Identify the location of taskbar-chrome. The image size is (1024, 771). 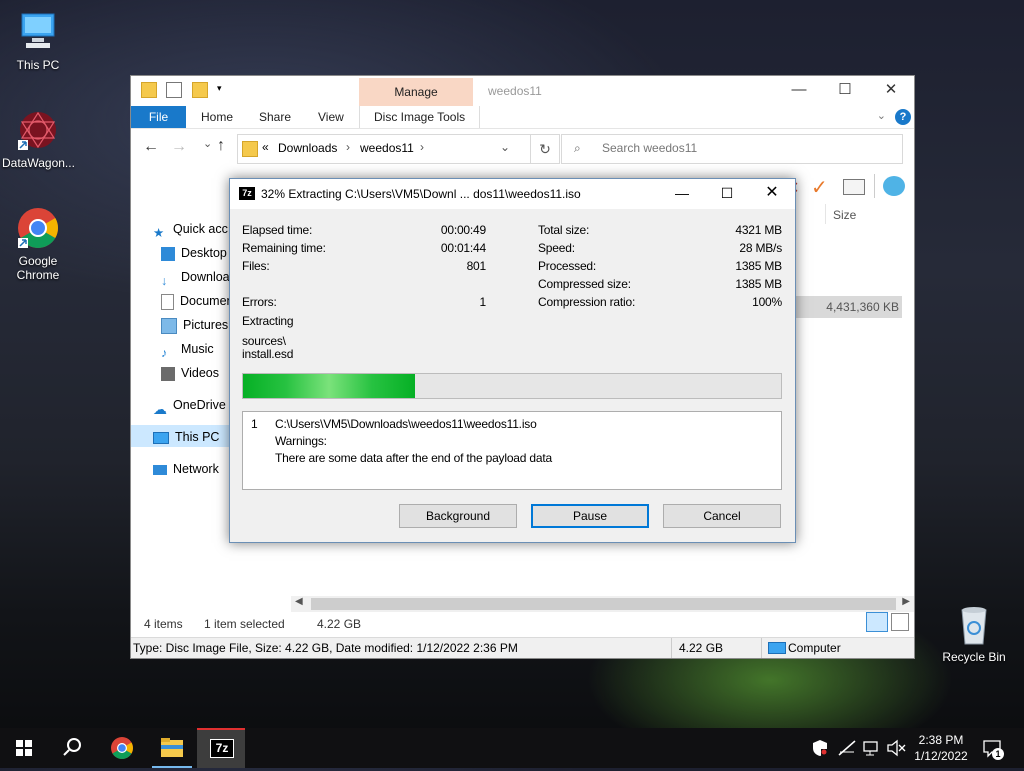
(122, 748).